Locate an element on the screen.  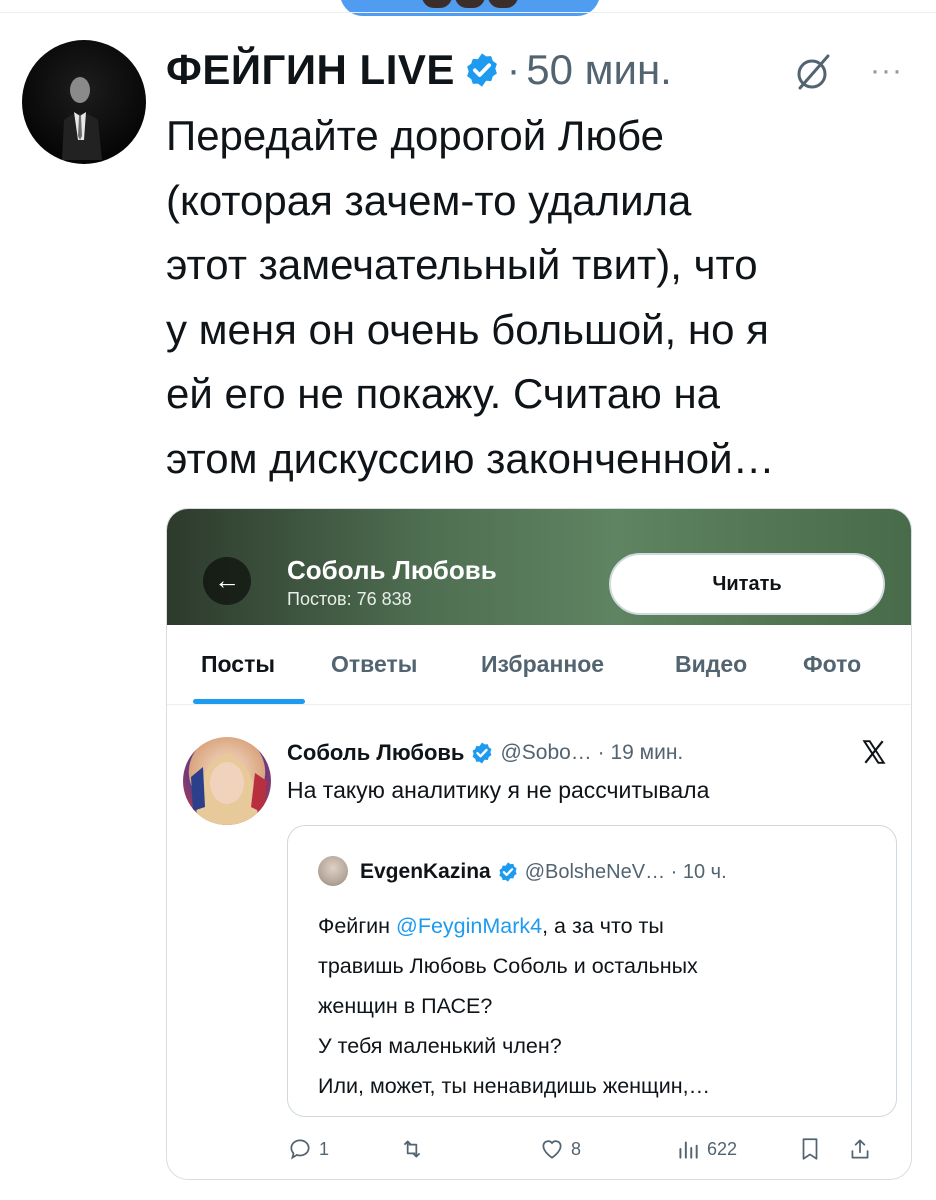
post-text-line: этот замечательный твит), что is located at coordinates (462, 264).